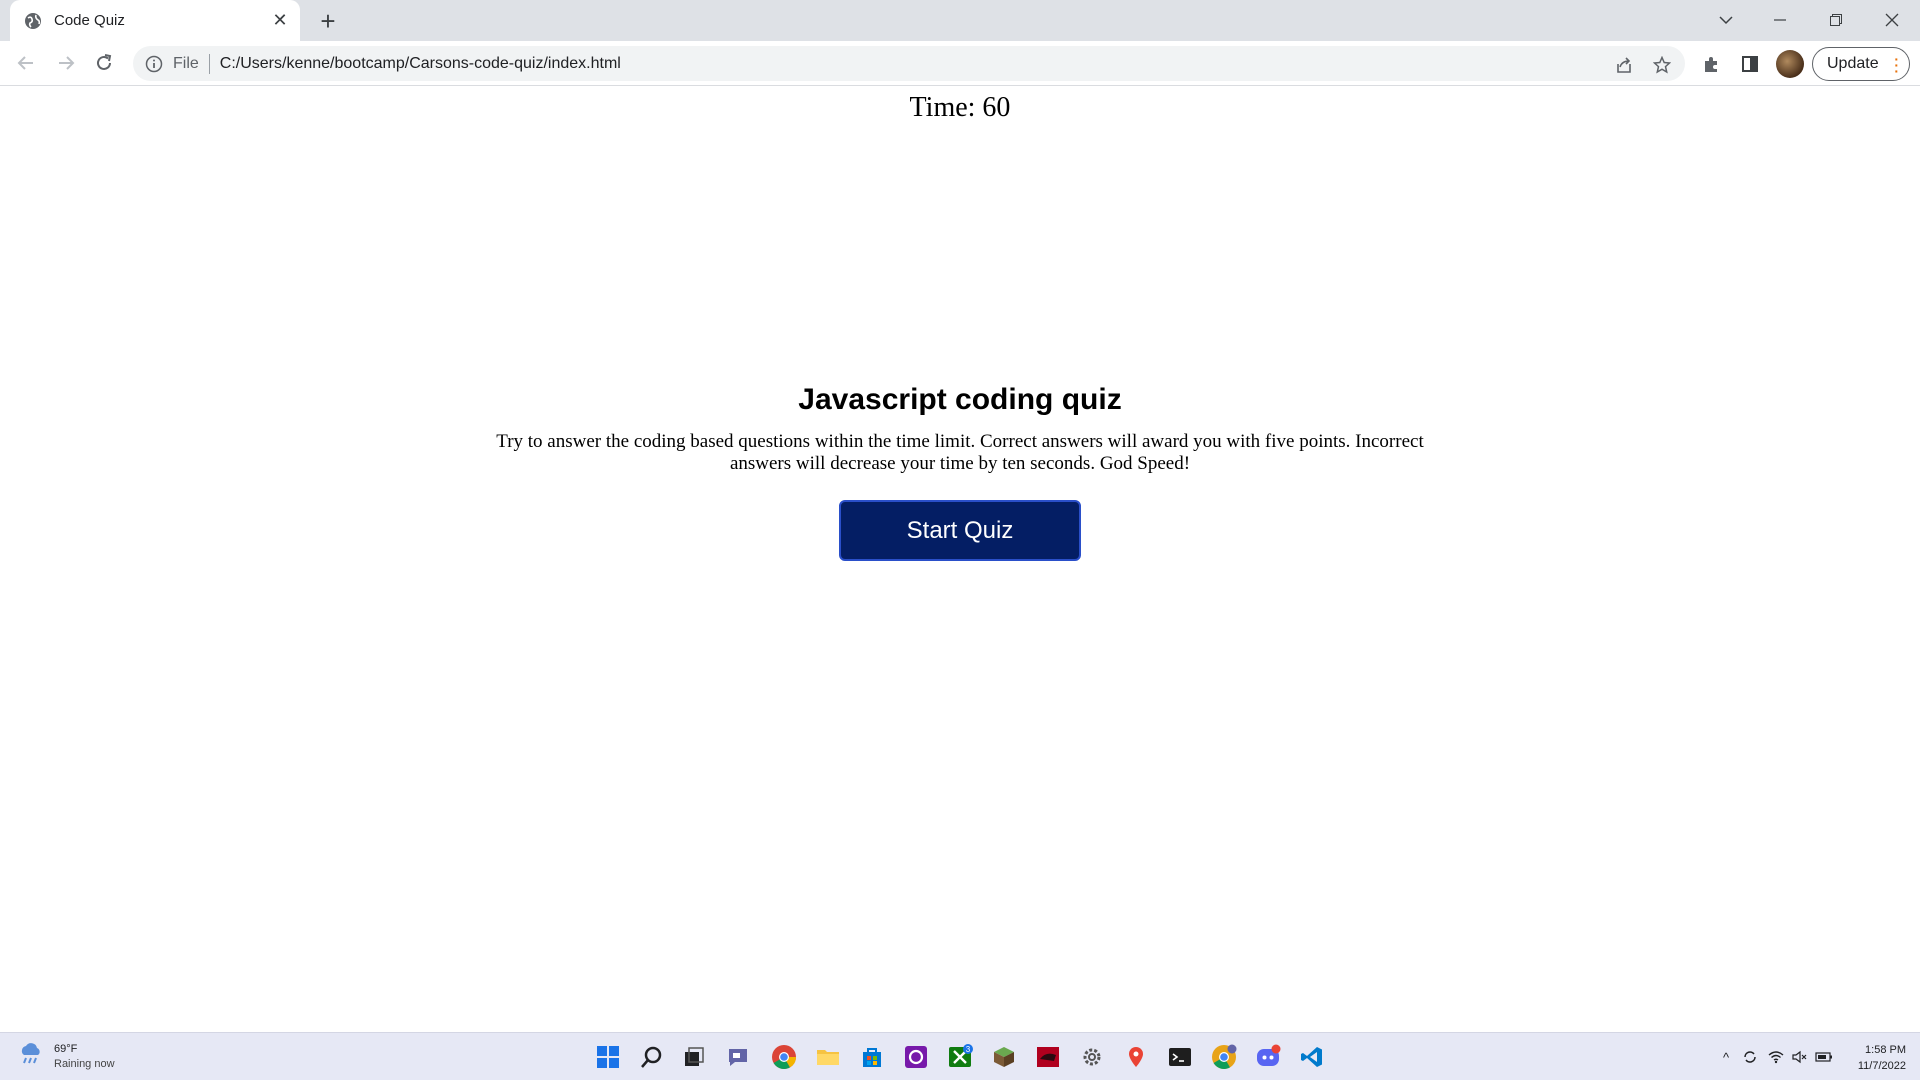  I want to click on chrome-icon, so click(784, 1057).